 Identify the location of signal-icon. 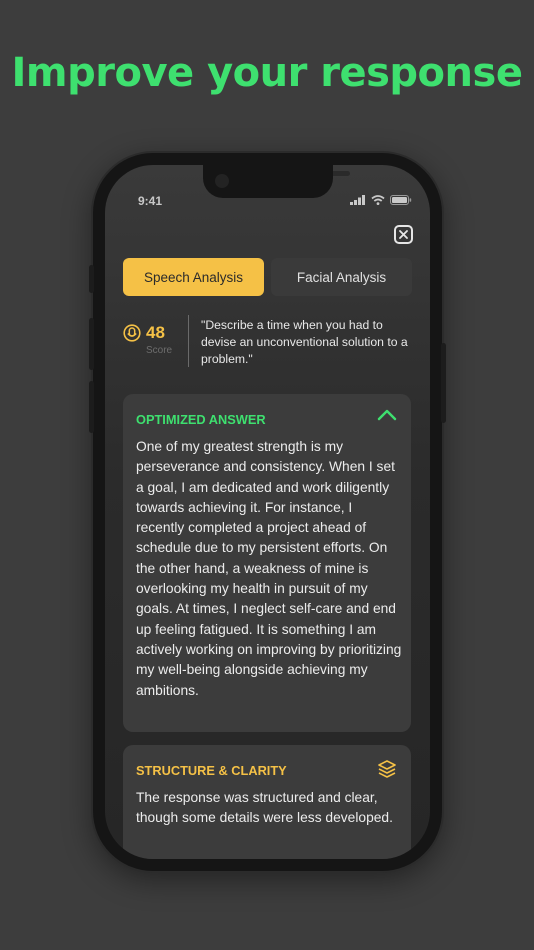
(357, 200).